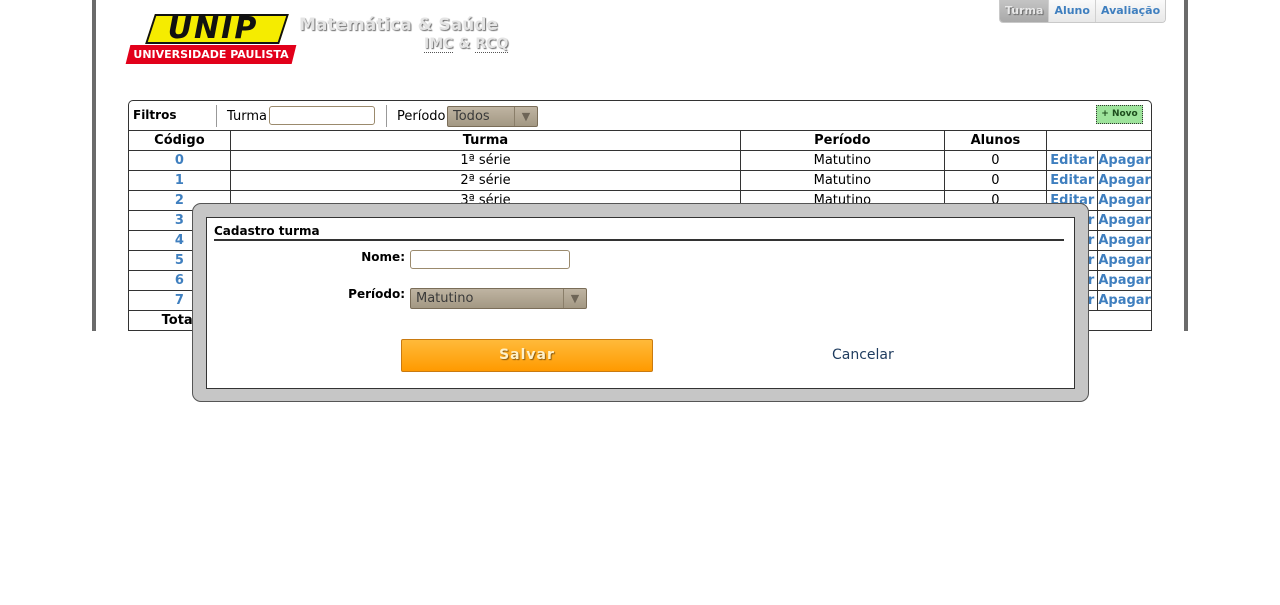 This screenshot has height=605, width=1280. I want to click on site-title: Matemática & Saúde, so click(398, 25).